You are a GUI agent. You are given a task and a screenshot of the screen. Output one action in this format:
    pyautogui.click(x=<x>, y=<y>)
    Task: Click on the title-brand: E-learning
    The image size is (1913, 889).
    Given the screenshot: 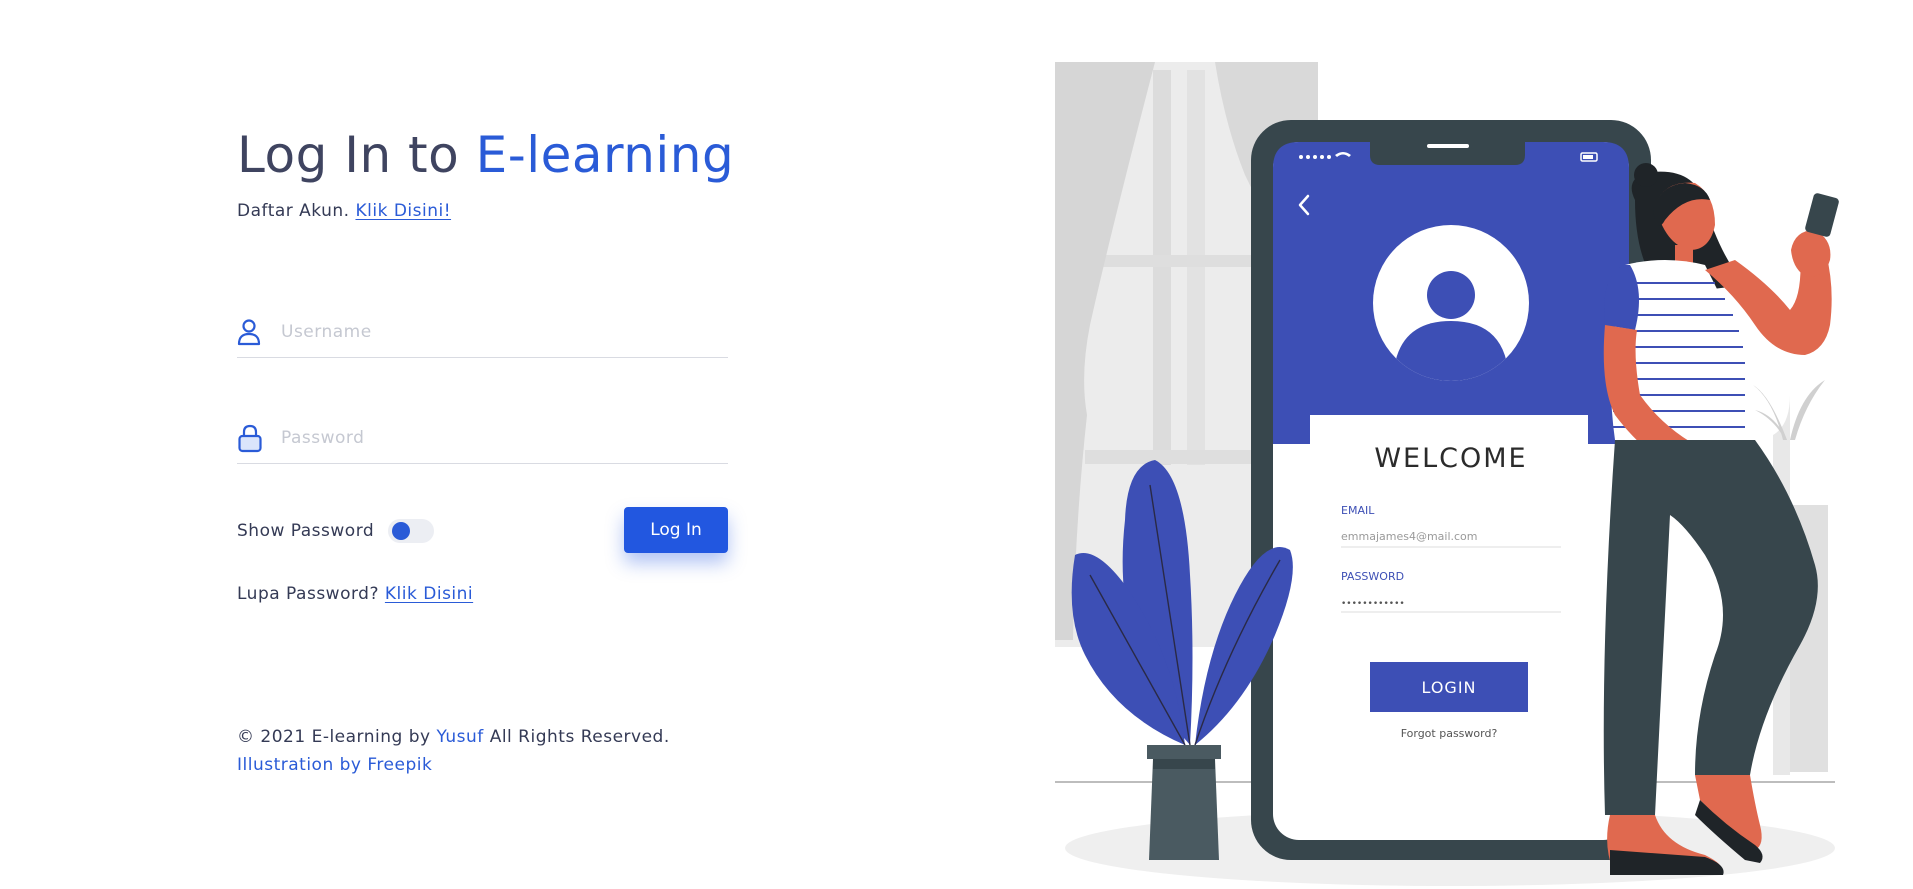 What is the action you would take?
    pyautogui.click(x=605, y=155)
    